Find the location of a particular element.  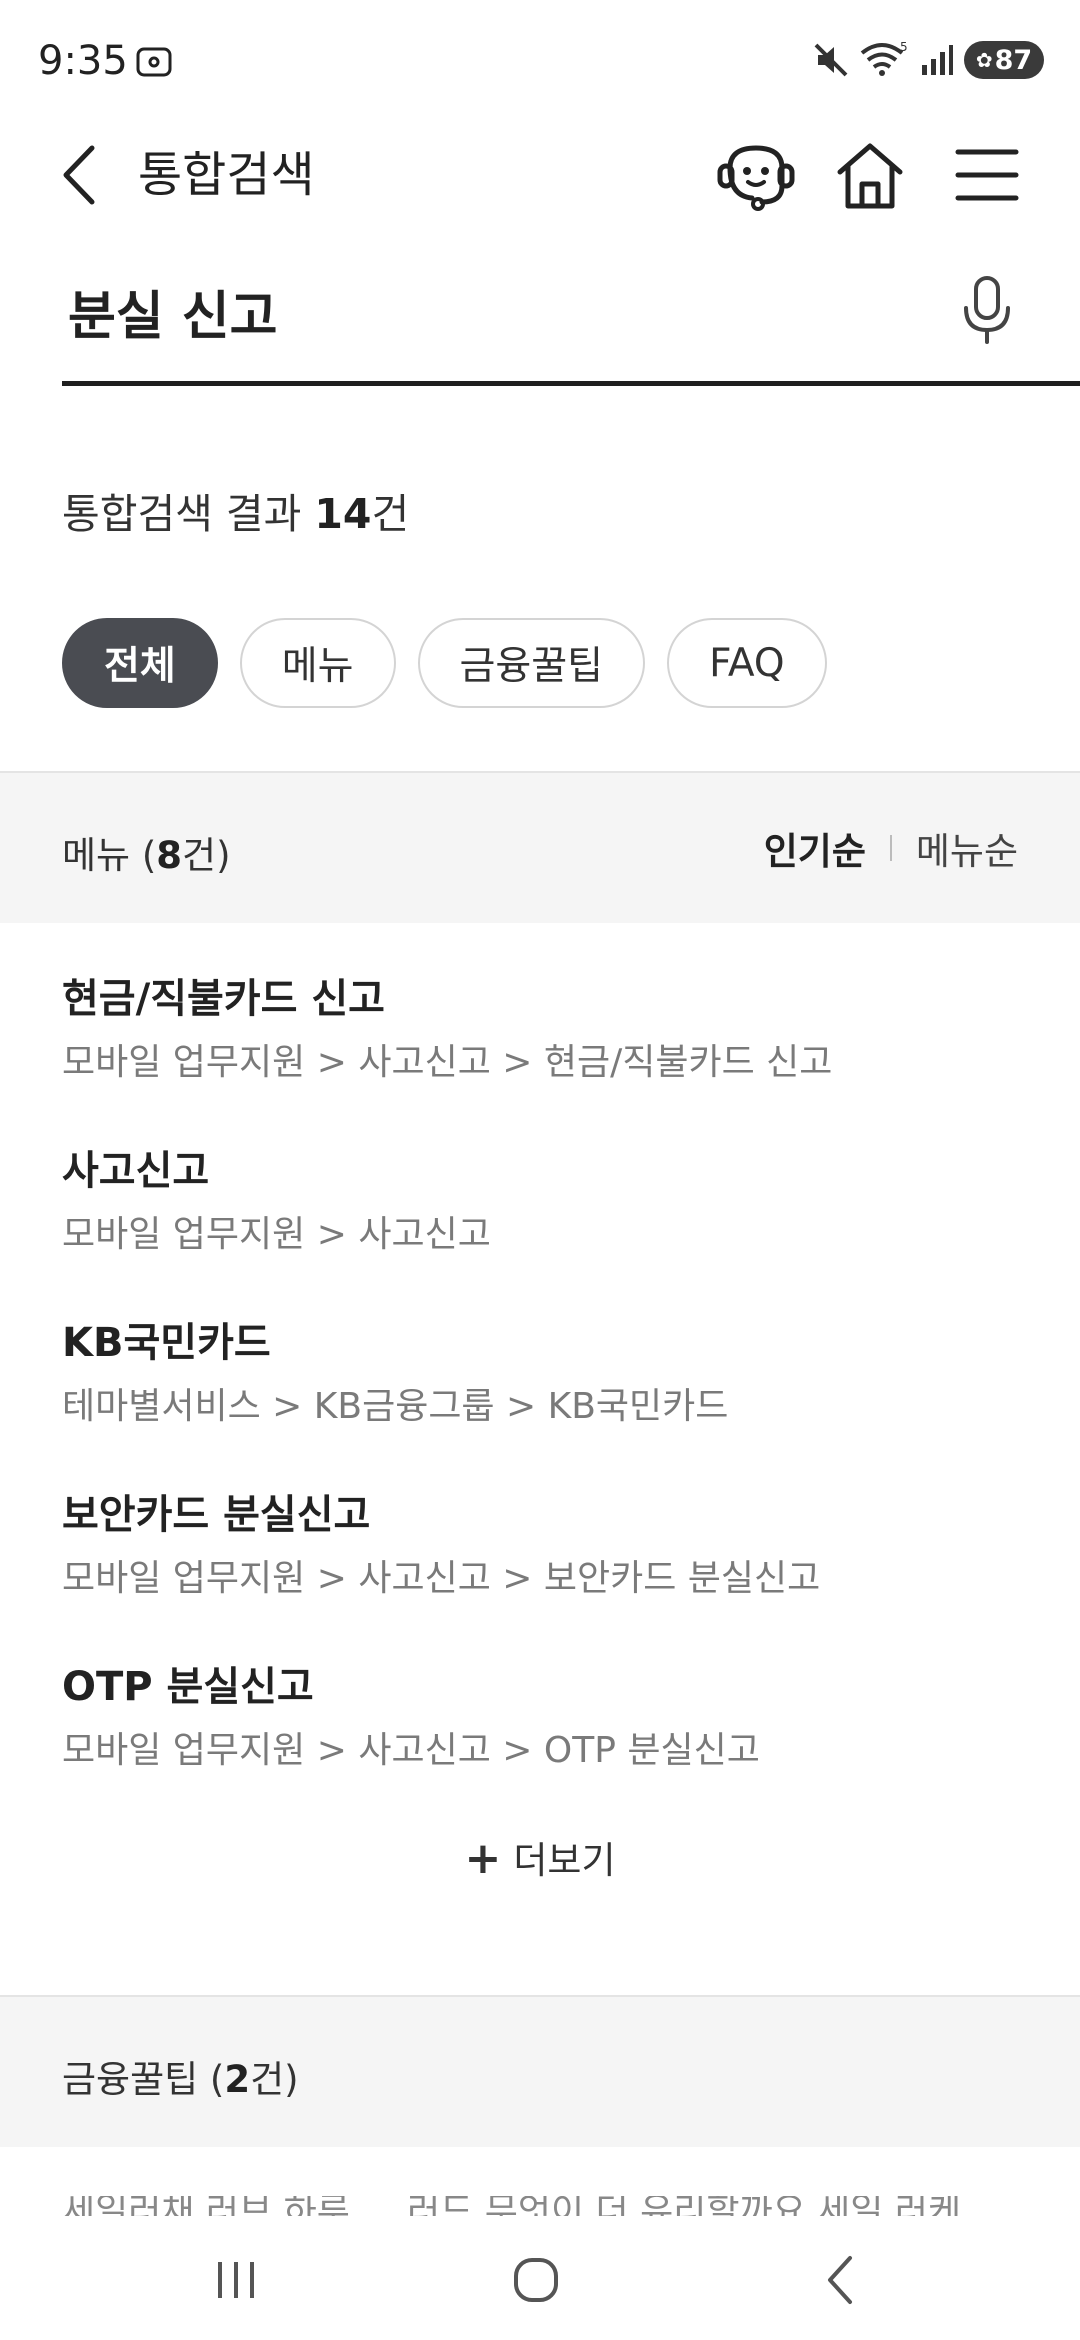

back-button is located at coordinates (82, 175).